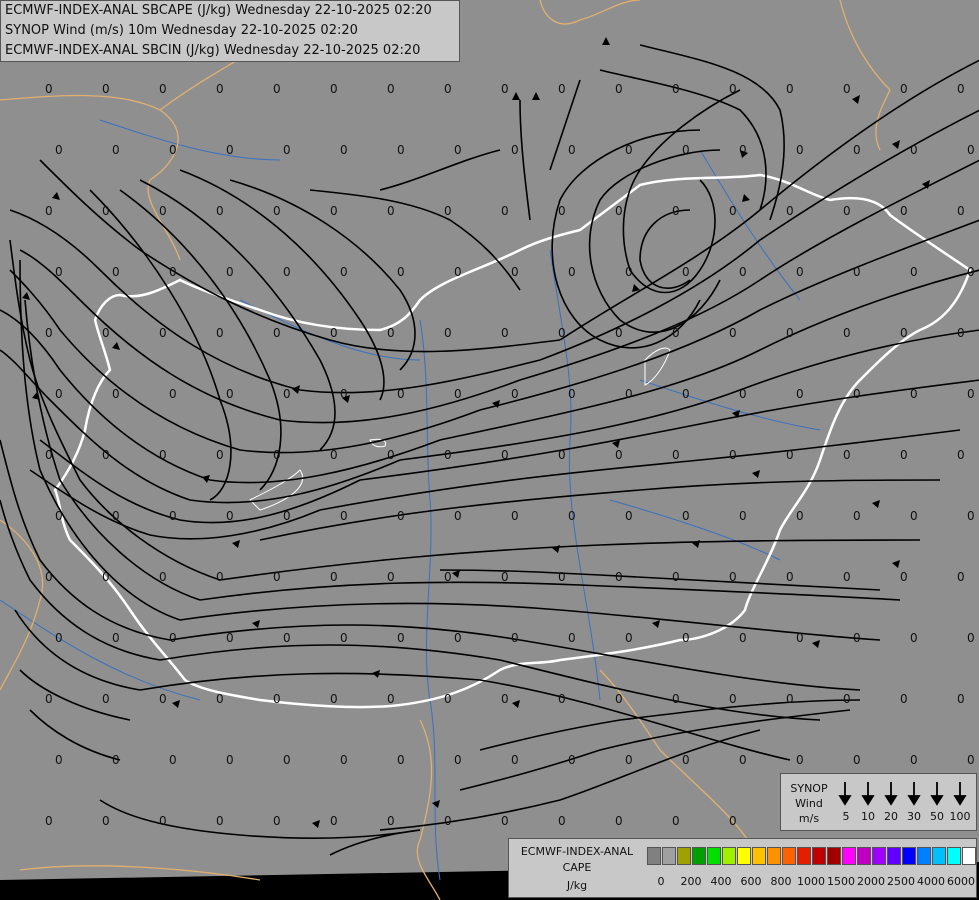 The height and width of the screenshot is (900, 979). Describe the element at coordinates (878, 802) in the screenshot. I see `wind-legend: SYNOP Wind m/s 5 10 20 30 50 100` at that location.